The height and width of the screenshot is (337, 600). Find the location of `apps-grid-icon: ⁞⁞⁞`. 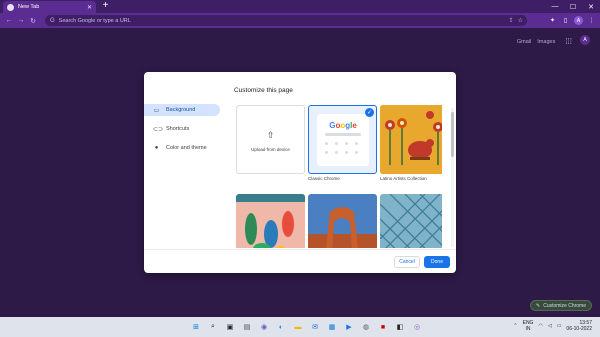

apps-grid-icon: ⁞⁞⁞ is located at coordinates (568, 41).